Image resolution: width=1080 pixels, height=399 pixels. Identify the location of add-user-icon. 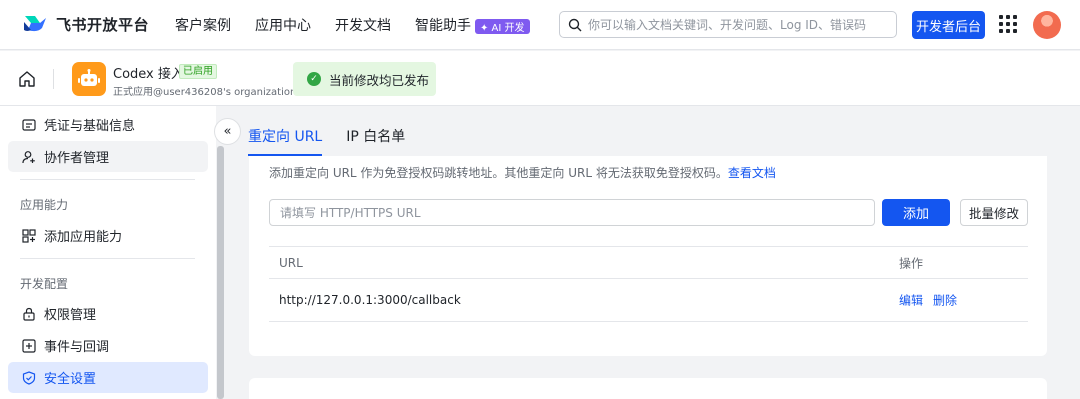
(29, 157).